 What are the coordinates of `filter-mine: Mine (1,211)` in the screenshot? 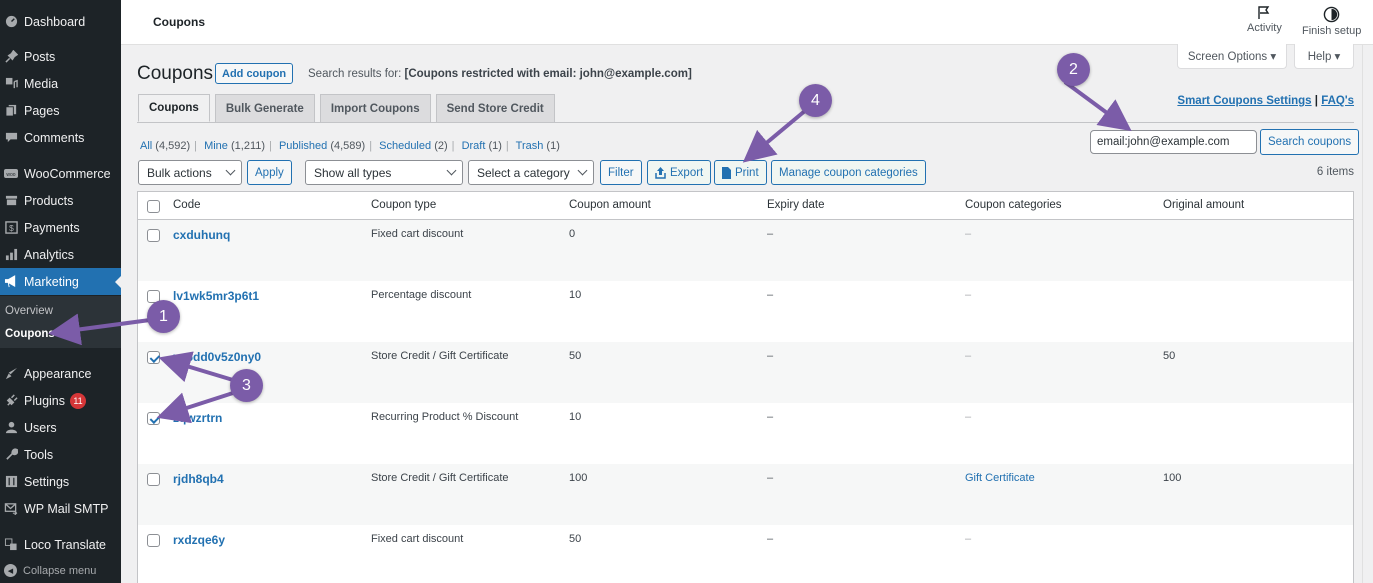 It's located at (234, 146).